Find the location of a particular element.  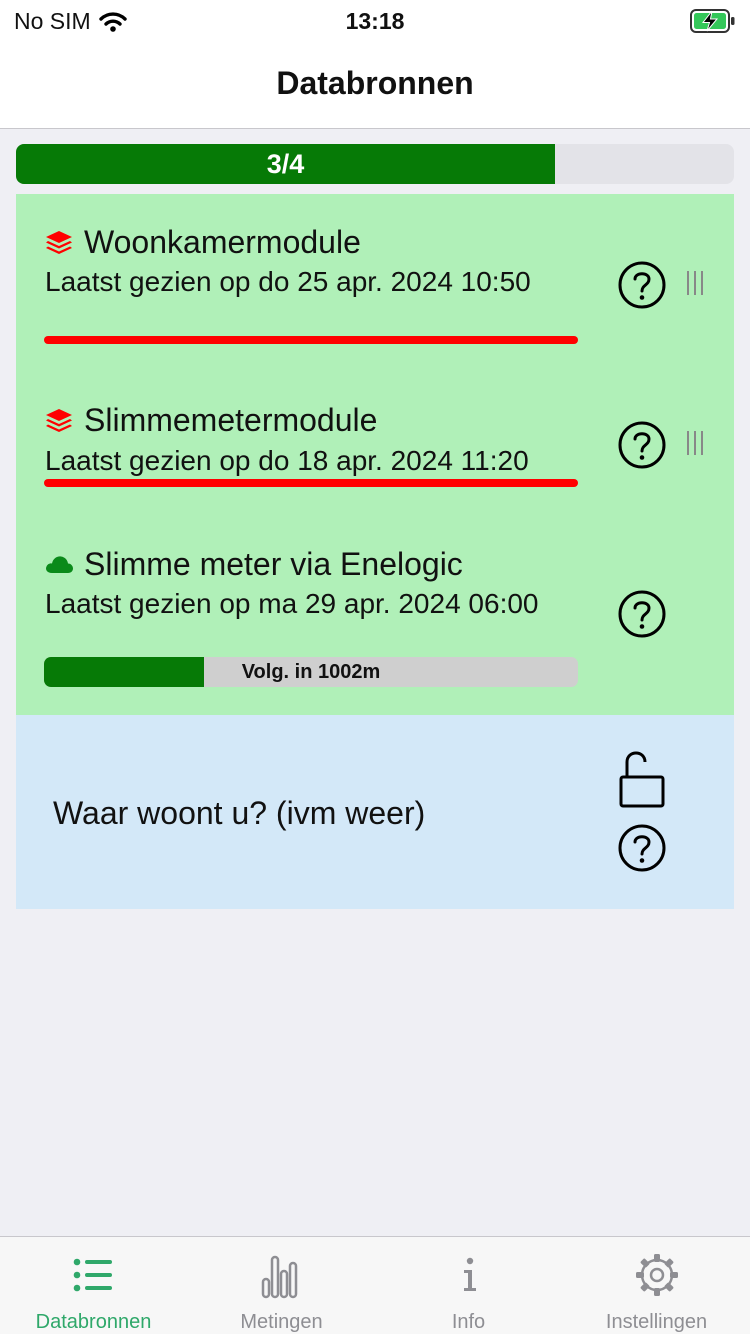

battery-icon is located at coordinates (712, 21).